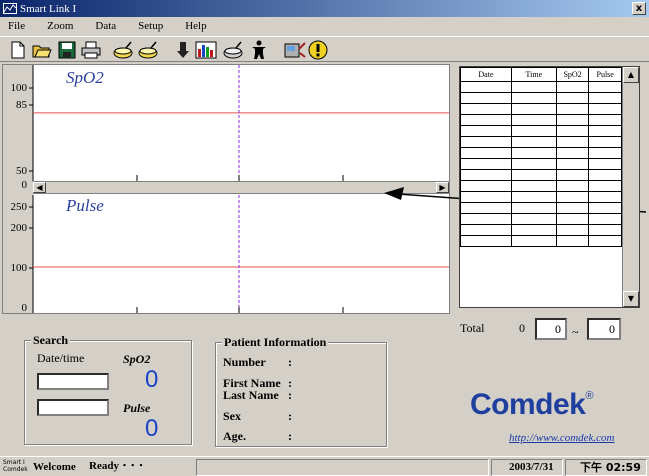  Describe the element at coordinates (60, 26) in the screenshot. I see `menu-zoom: Zoom` at that location.